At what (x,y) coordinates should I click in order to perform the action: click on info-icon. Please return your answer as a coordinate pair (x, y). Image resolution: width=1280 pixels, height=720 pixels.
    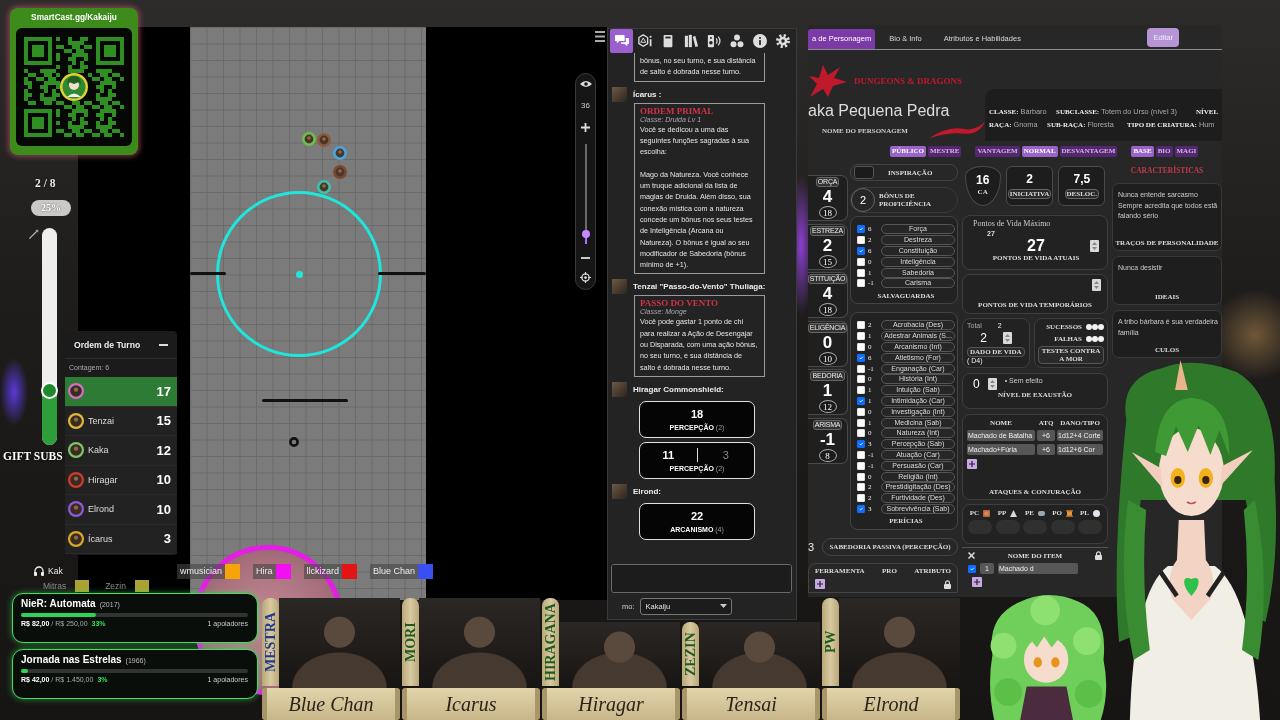
    Looking at the image, I should click on (759, 41).